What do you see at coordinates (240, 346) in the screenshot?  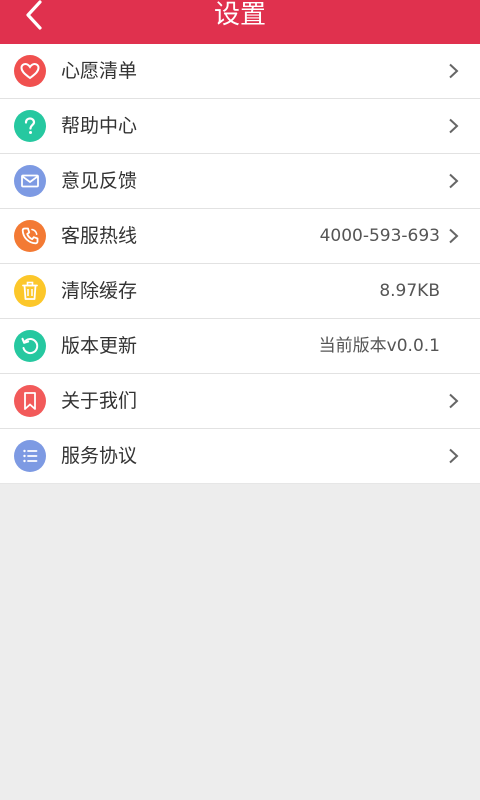 I see `settings-item-version-update: 版本更新 当前版本v0.0.1` at bounding box center [240, 346].